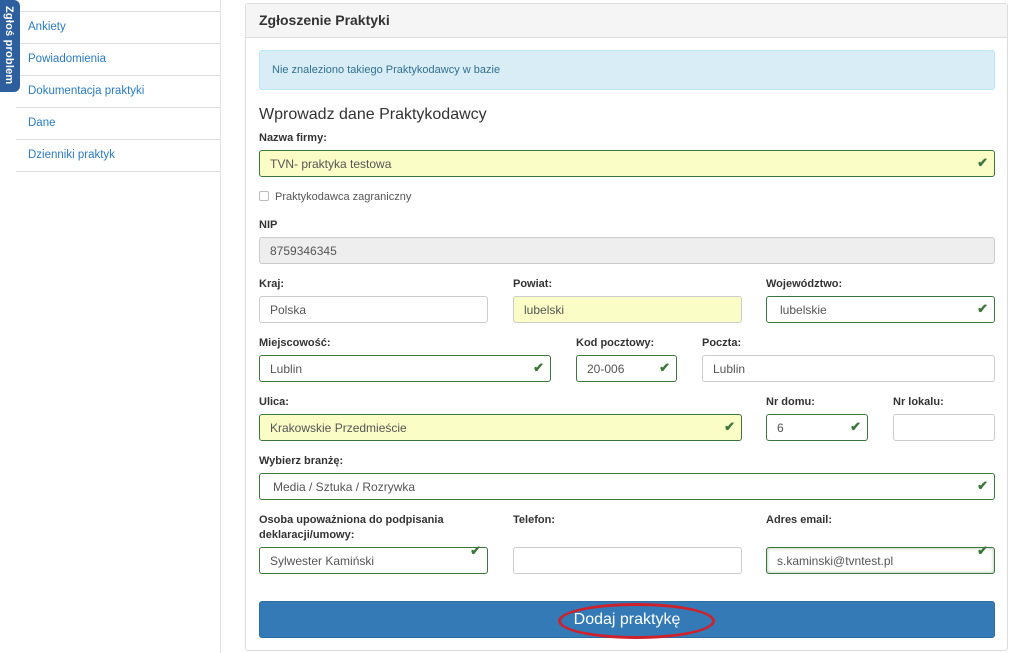  What do you see at coordinates (118, 124) in the screenshot?
I see `sidebar-item-dane: Dane` at bounding box center [118, 124].